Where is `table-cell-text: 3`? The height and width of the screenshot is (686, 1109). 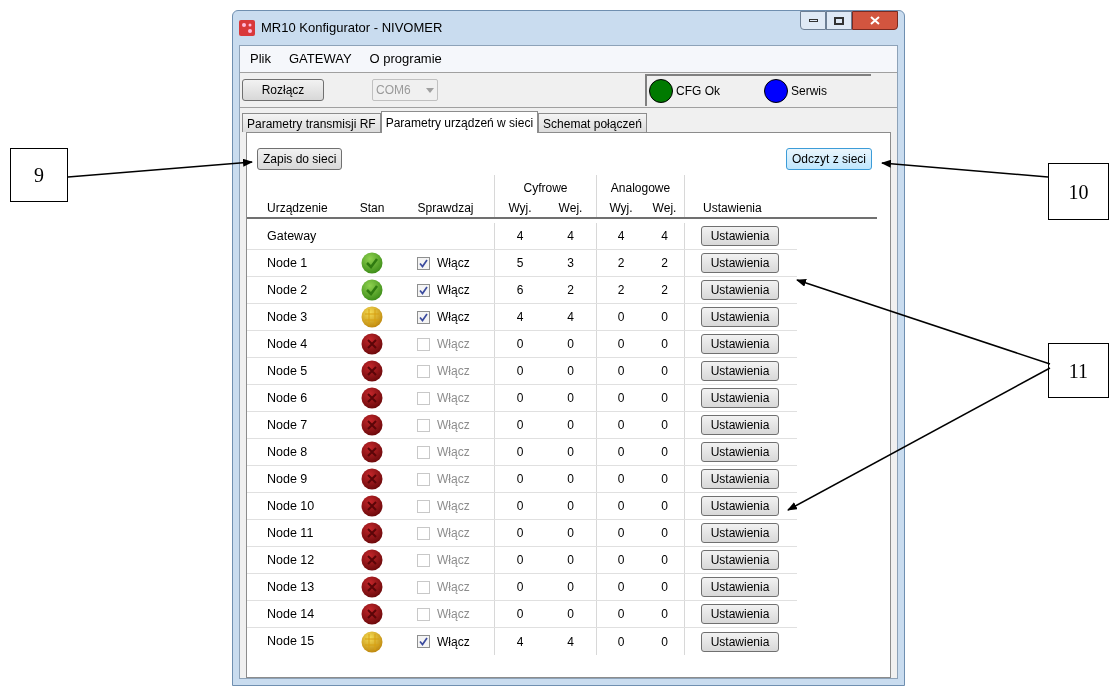
table-cell-text: 3 is located at coordinates (570, 263).